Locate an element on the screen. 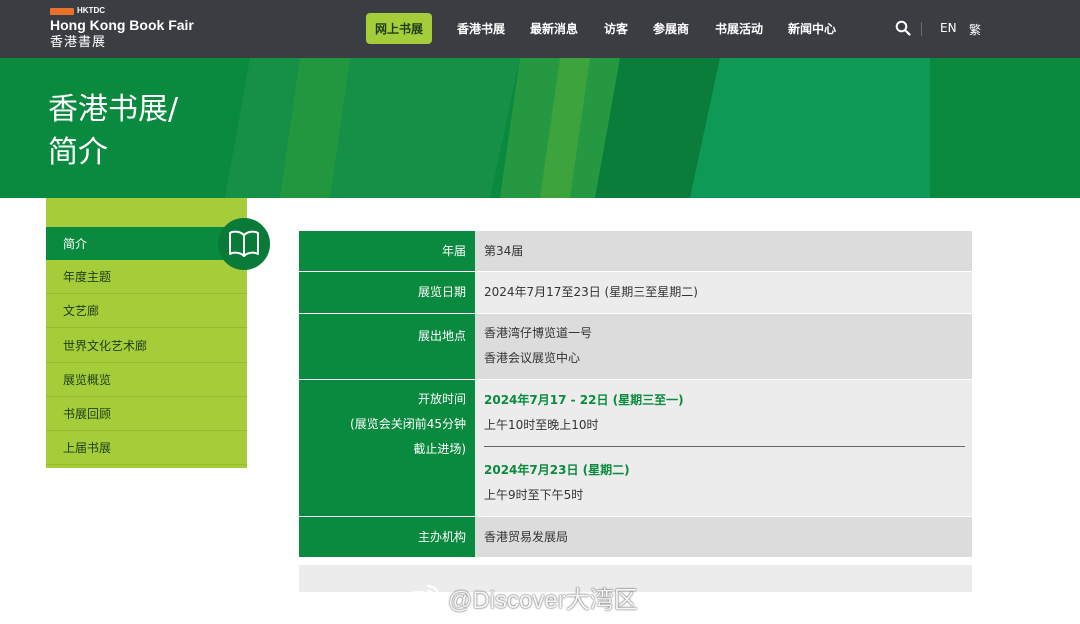 The width and height of the screenshot is (1080, 624). nav-item-exhibitors: 参展商 is located at coordinates (671, 28).